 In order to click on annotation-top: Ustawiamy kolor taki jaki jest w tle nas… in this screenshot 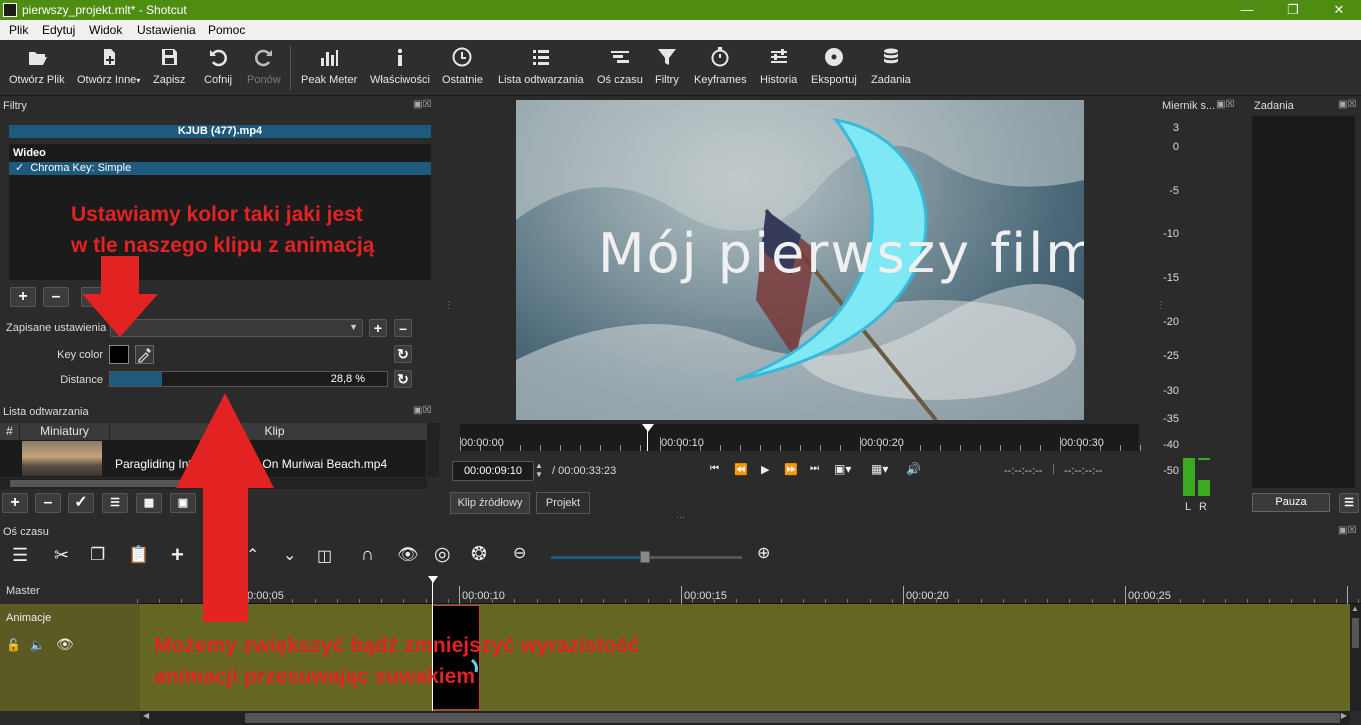, I will do `click(222, 230)`.